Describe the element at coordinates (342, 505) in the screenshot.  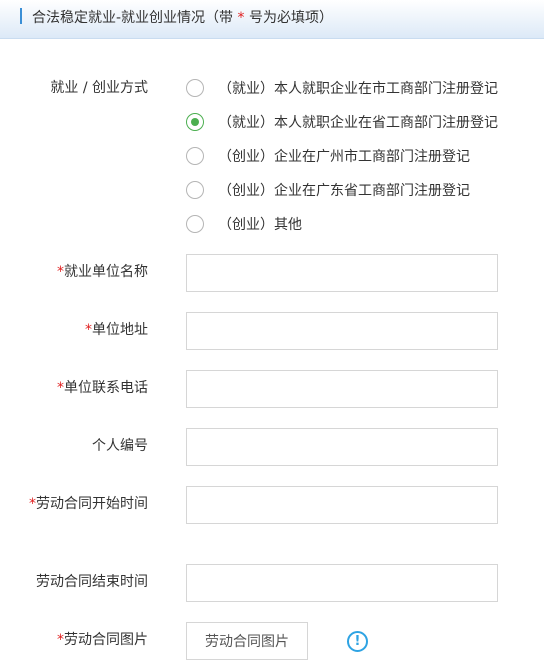
I see `contract-start-input` at that location.